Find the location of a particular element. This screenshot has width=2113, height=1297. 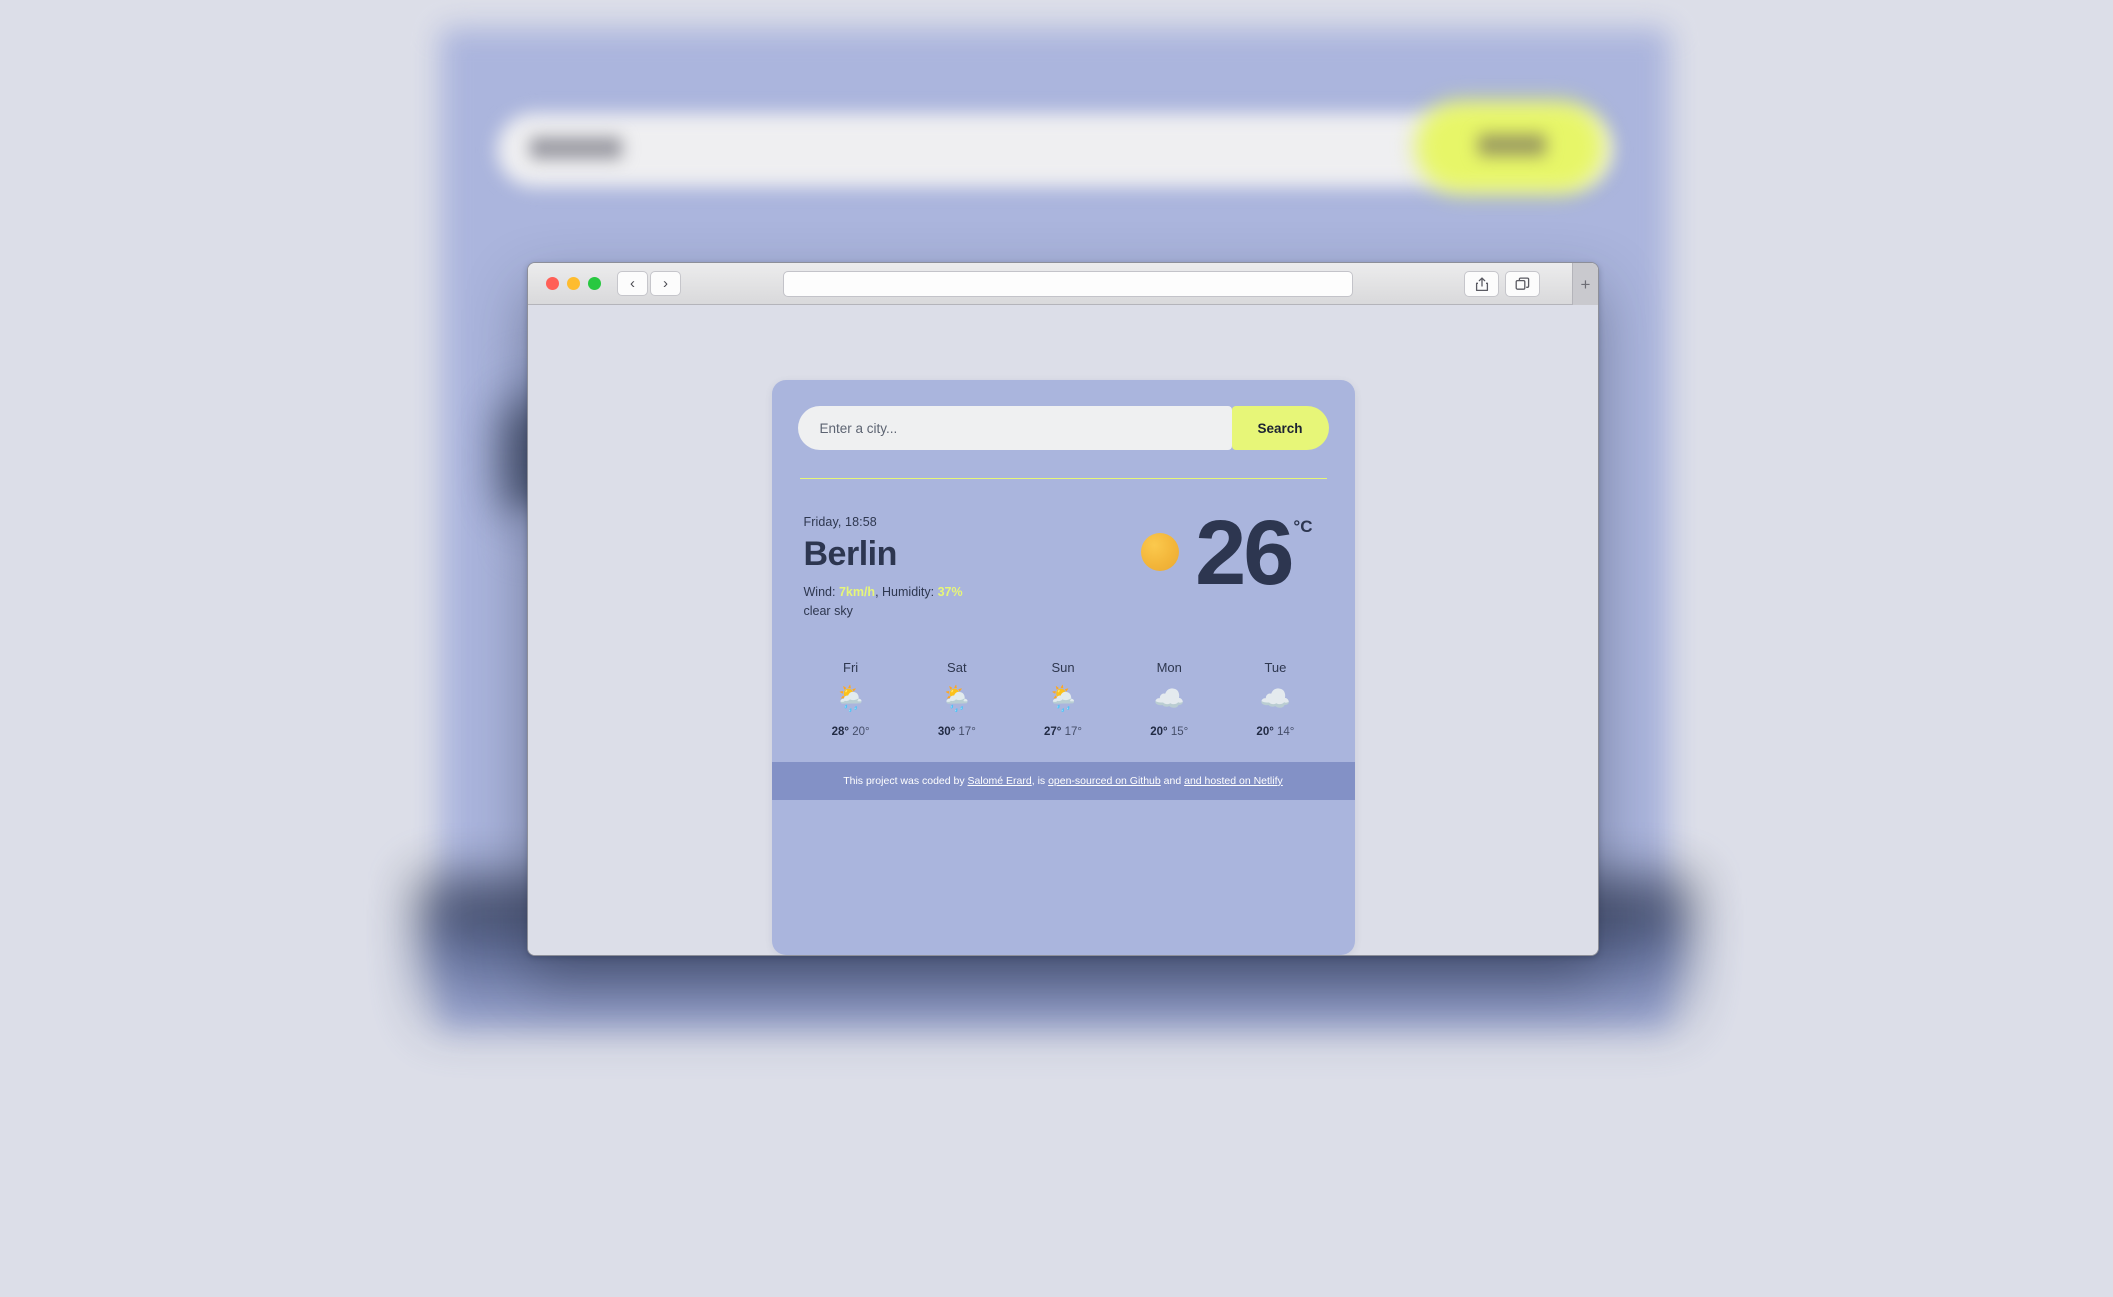

current-metrics: Wind: 7km/h, Humidity: 37% is located at coordinates (883, 592).